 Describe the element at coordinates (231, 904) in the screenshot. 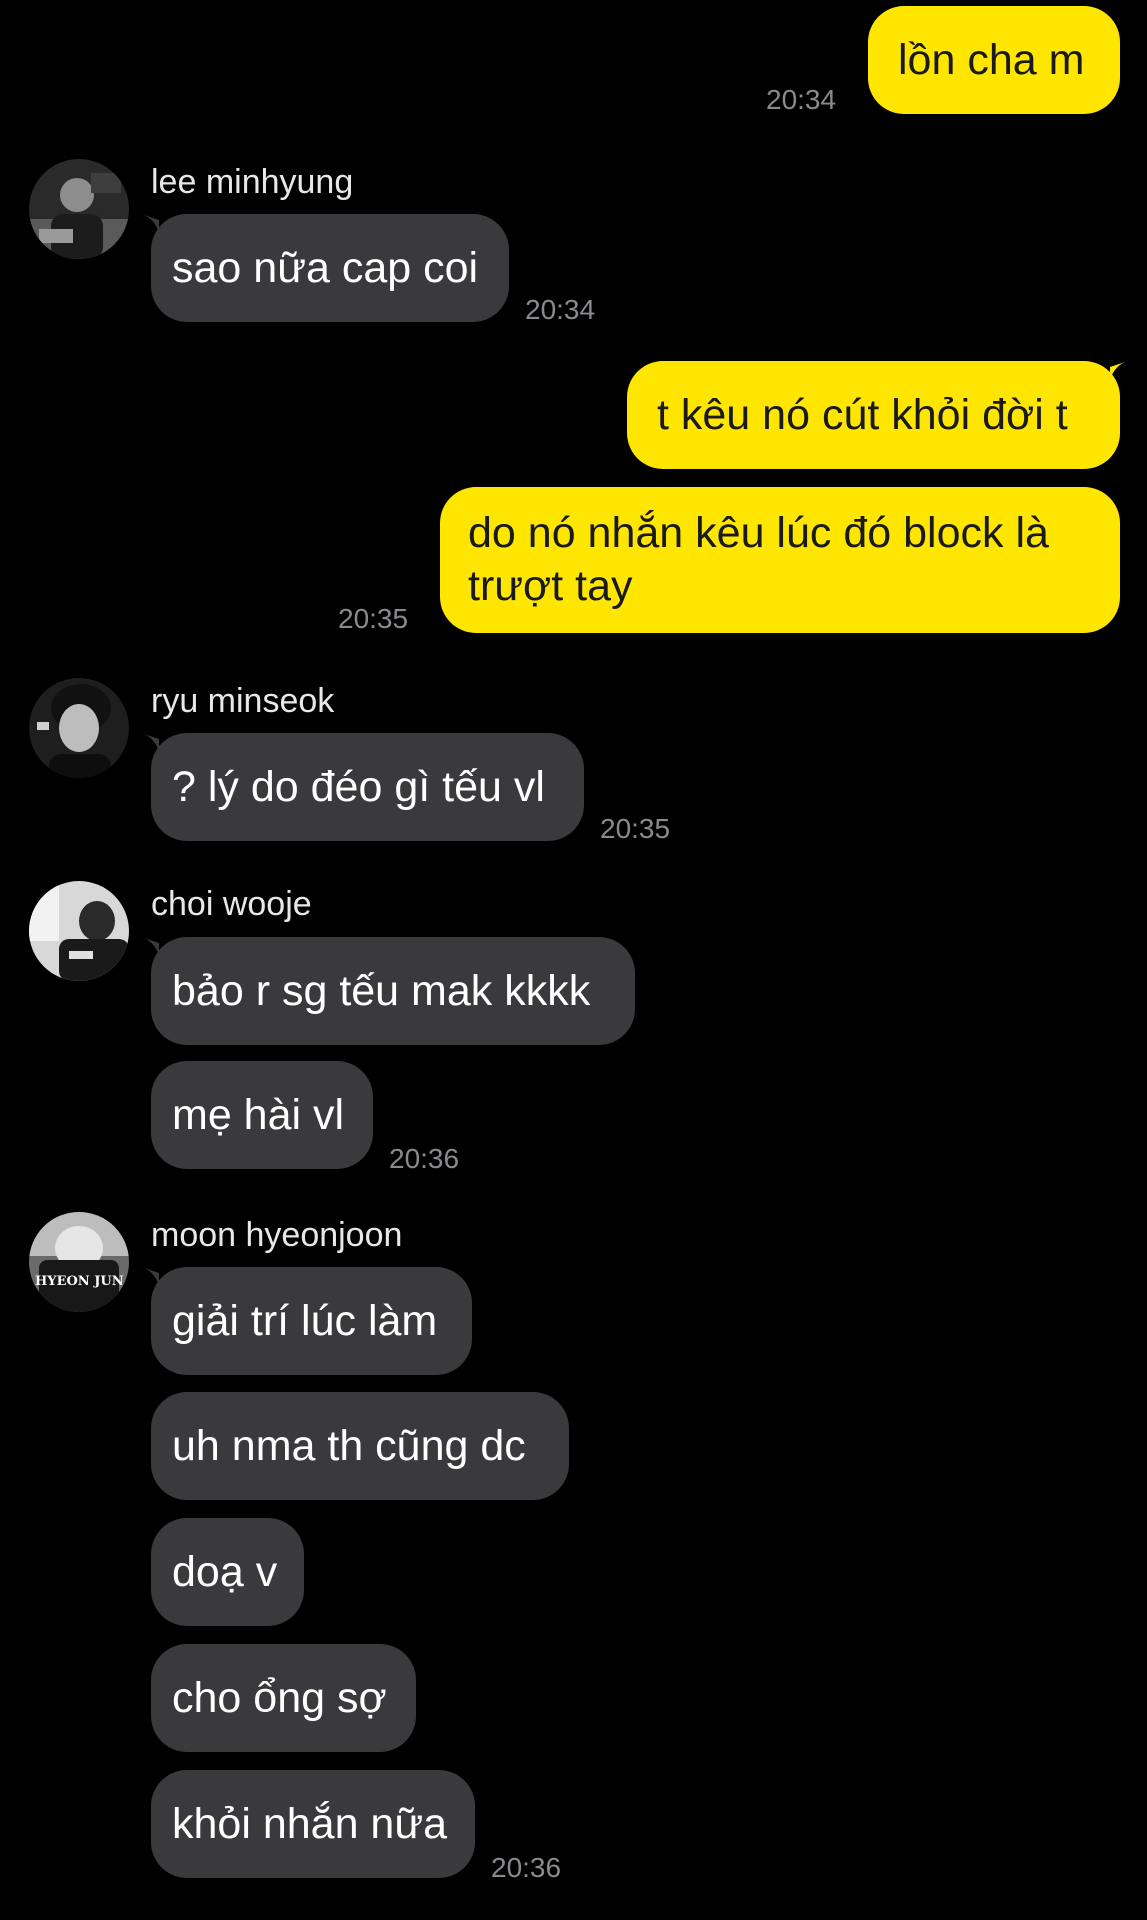

I see `sender-name: choi wooje` at that location.